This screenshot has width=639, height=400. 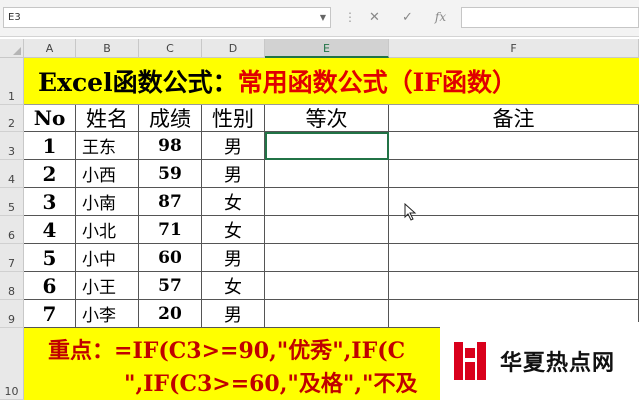 I want to click on formula-input, so click(x=550, y=17).